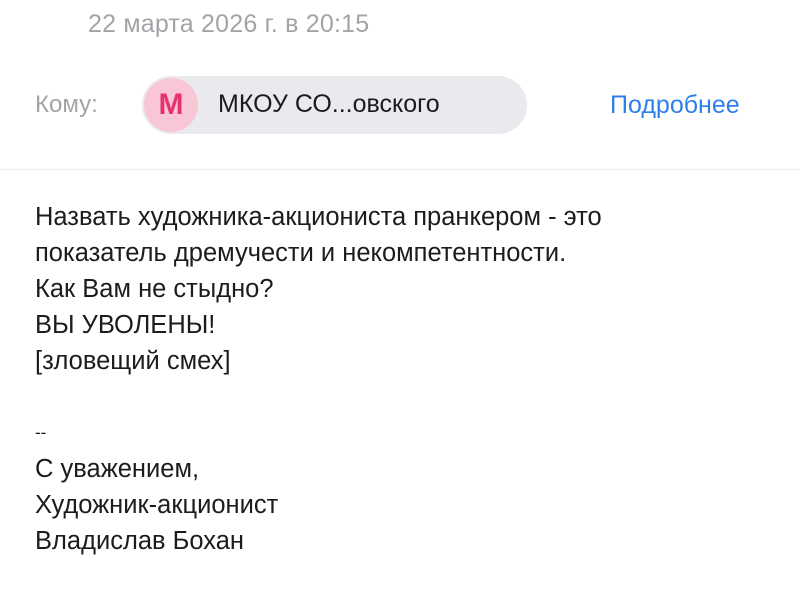  I want to click on signature-line: Владислав Бохан, so click(139, 541).